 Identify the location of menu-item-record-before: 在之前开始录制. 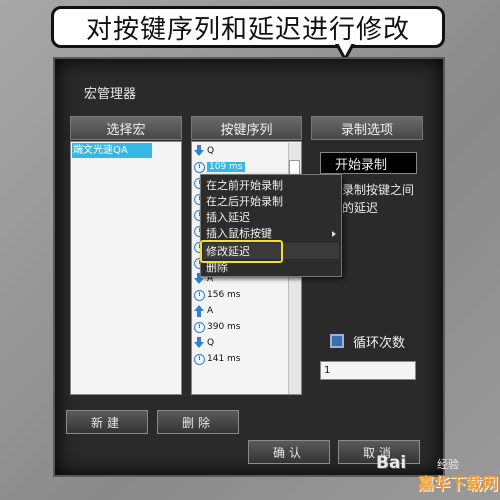
(272, 185).